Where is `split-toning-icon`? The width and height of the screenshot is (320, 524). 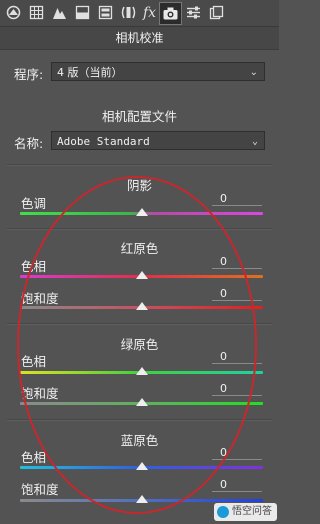
split-toning-icon is located at coordinates (105, 12).